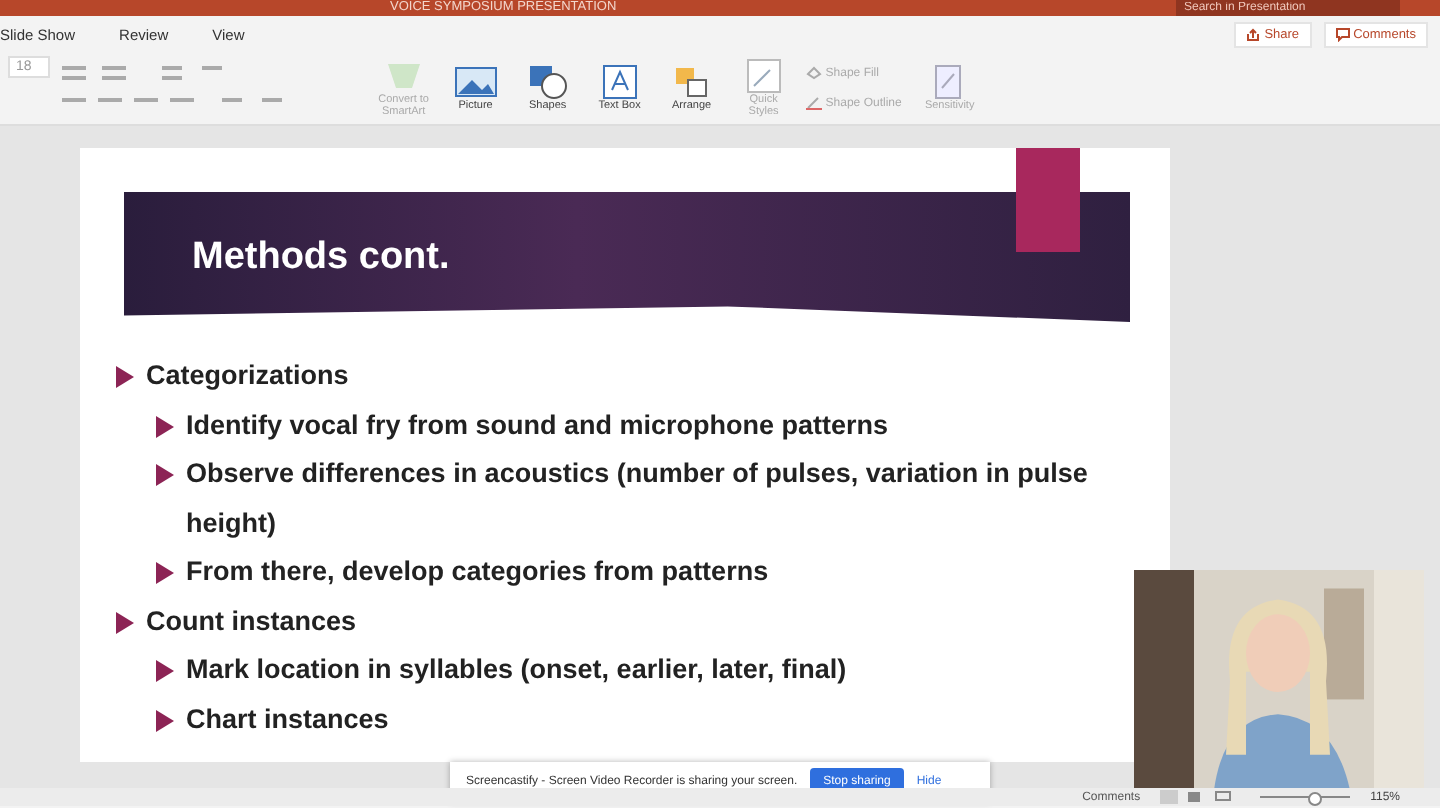 This screenshot has height=808, width=1440. I want to click on image-icon, so click(475, 81).